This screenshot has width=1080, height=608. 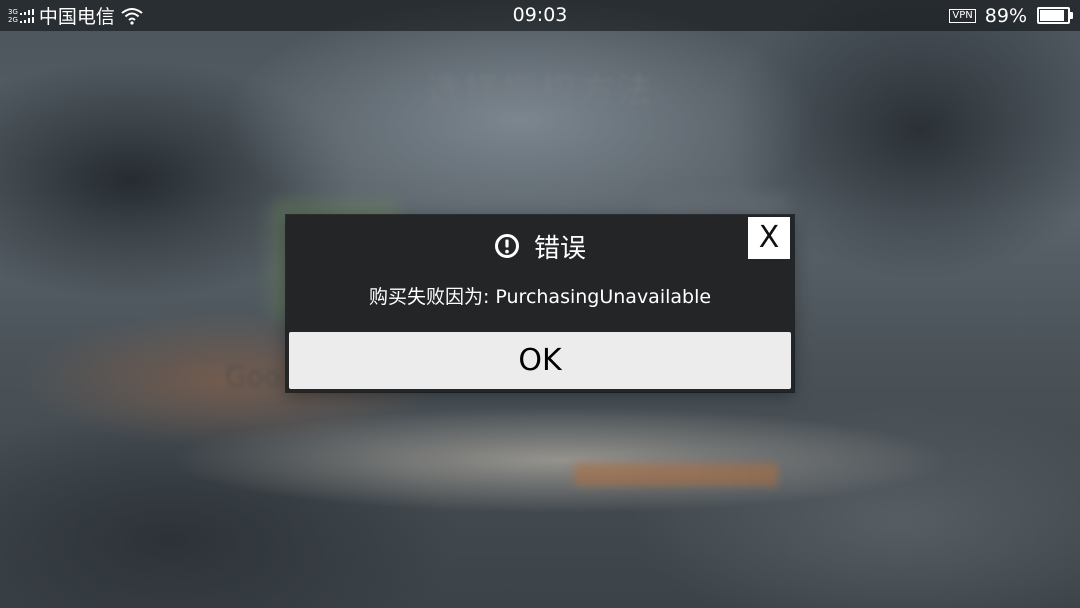 What do you see at coordinates (1005, 15) in the screenshot?
I see `battery-percent: 89%` at bounding box center [1005, 15].